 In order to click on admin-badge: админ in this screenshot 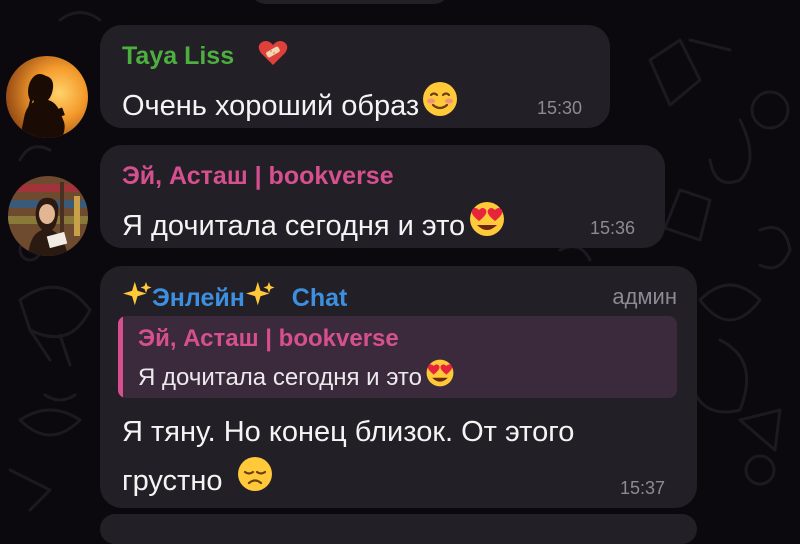, I will do `click(644, 296)`.